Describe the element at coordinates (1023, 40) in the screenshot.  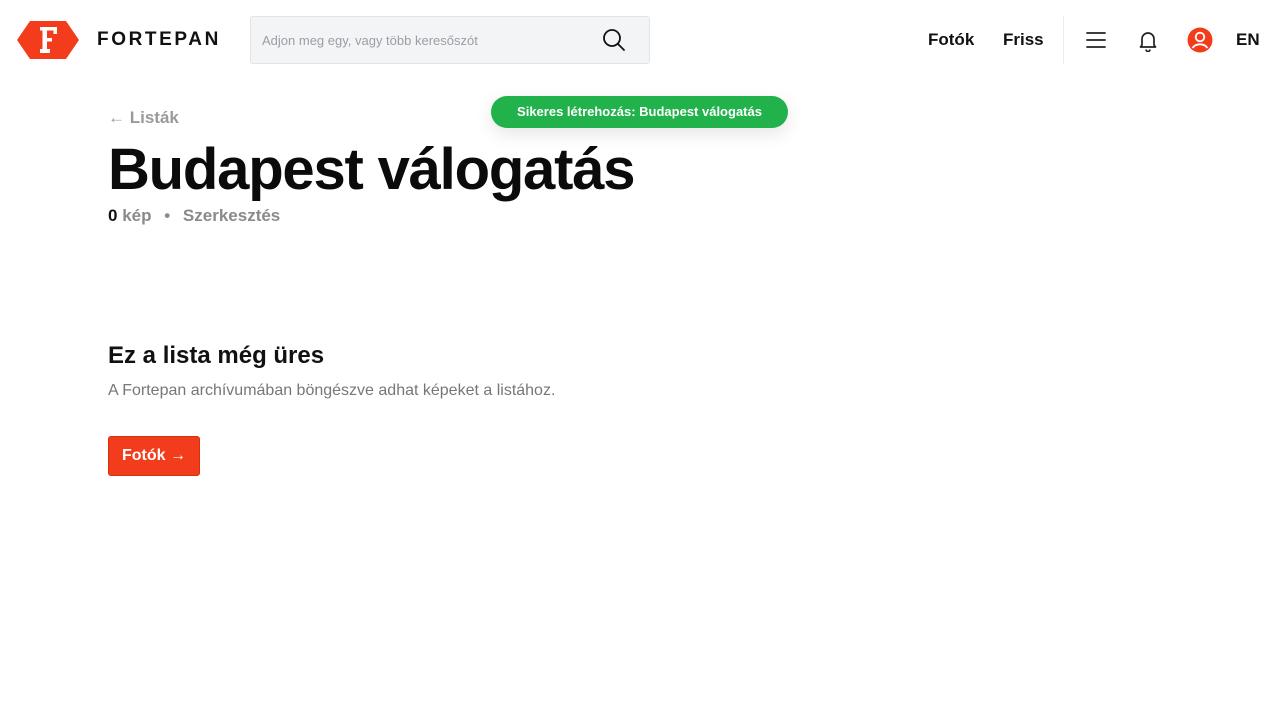
I see `nav-fresh-link: Friss` at that location.